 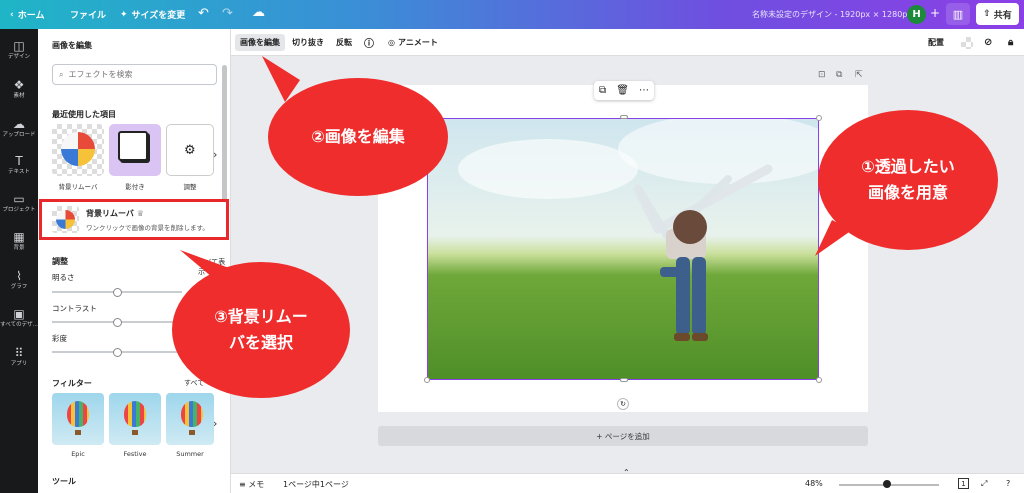 I want to click on grid-icon: ▣, so click(x=19, y=314).